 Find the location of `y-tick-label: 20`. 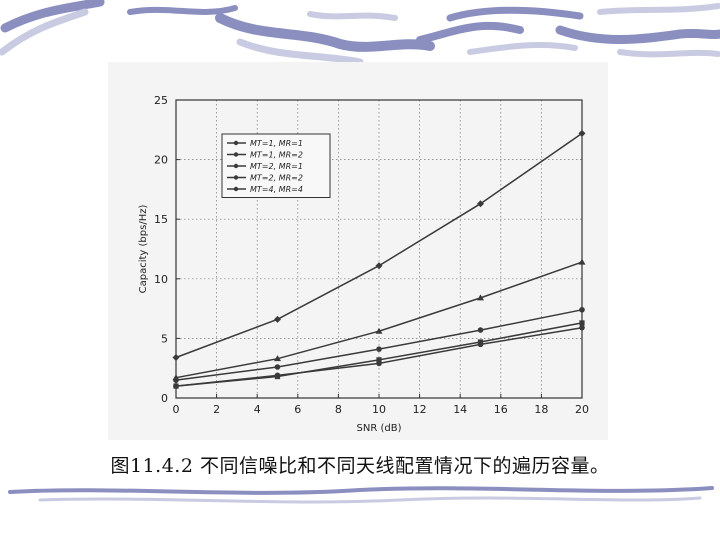

y-tick-label: 20 is located at coordinates (161, 160).